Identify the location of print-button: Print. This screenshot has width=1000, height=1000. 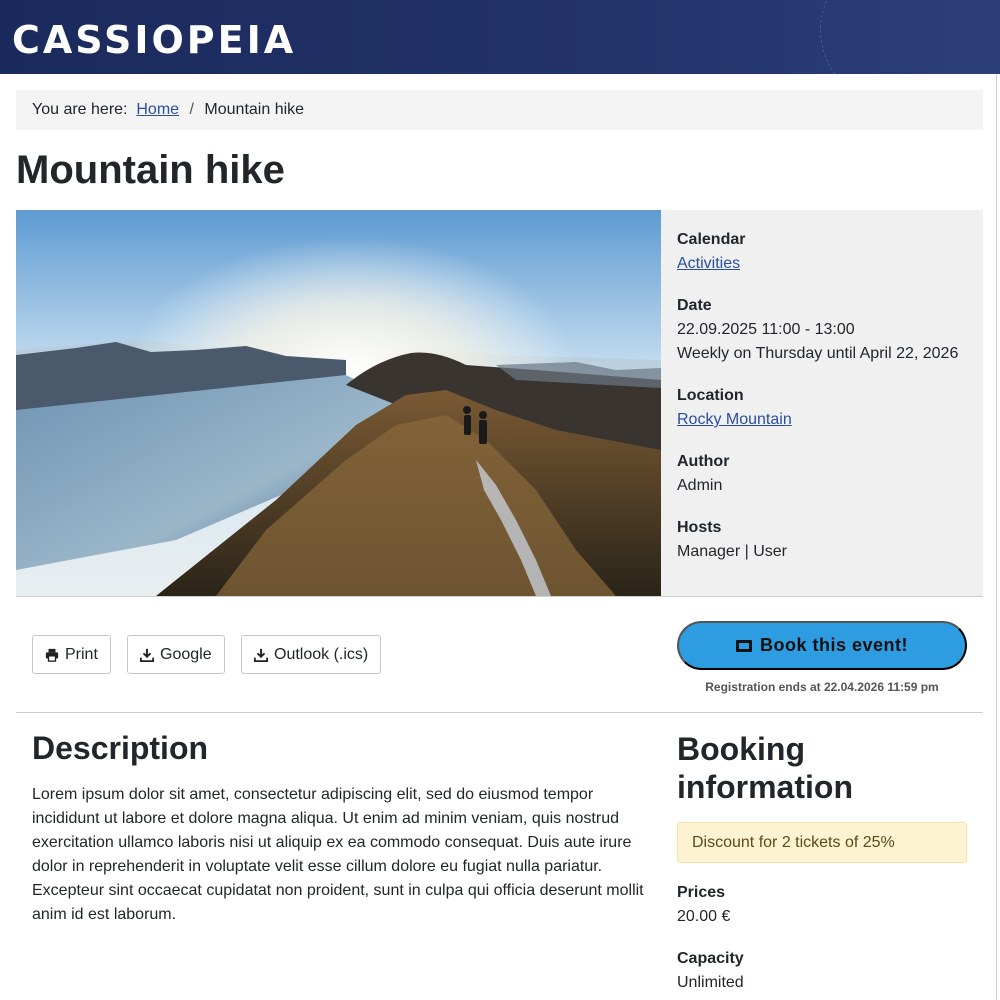
(71, 654).